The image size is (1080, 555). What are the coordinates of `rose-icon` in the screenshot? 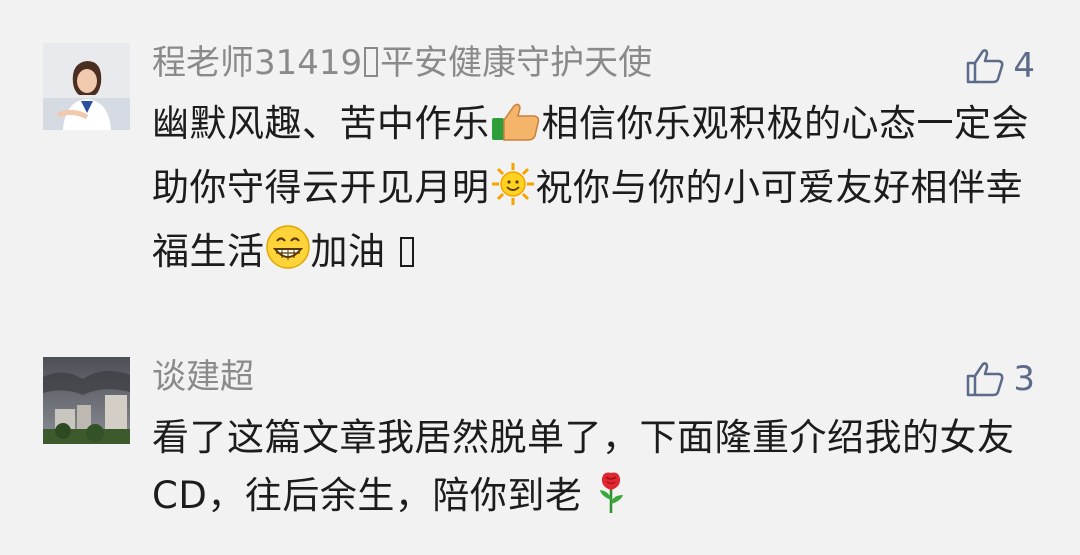 It's located at (611, 500).